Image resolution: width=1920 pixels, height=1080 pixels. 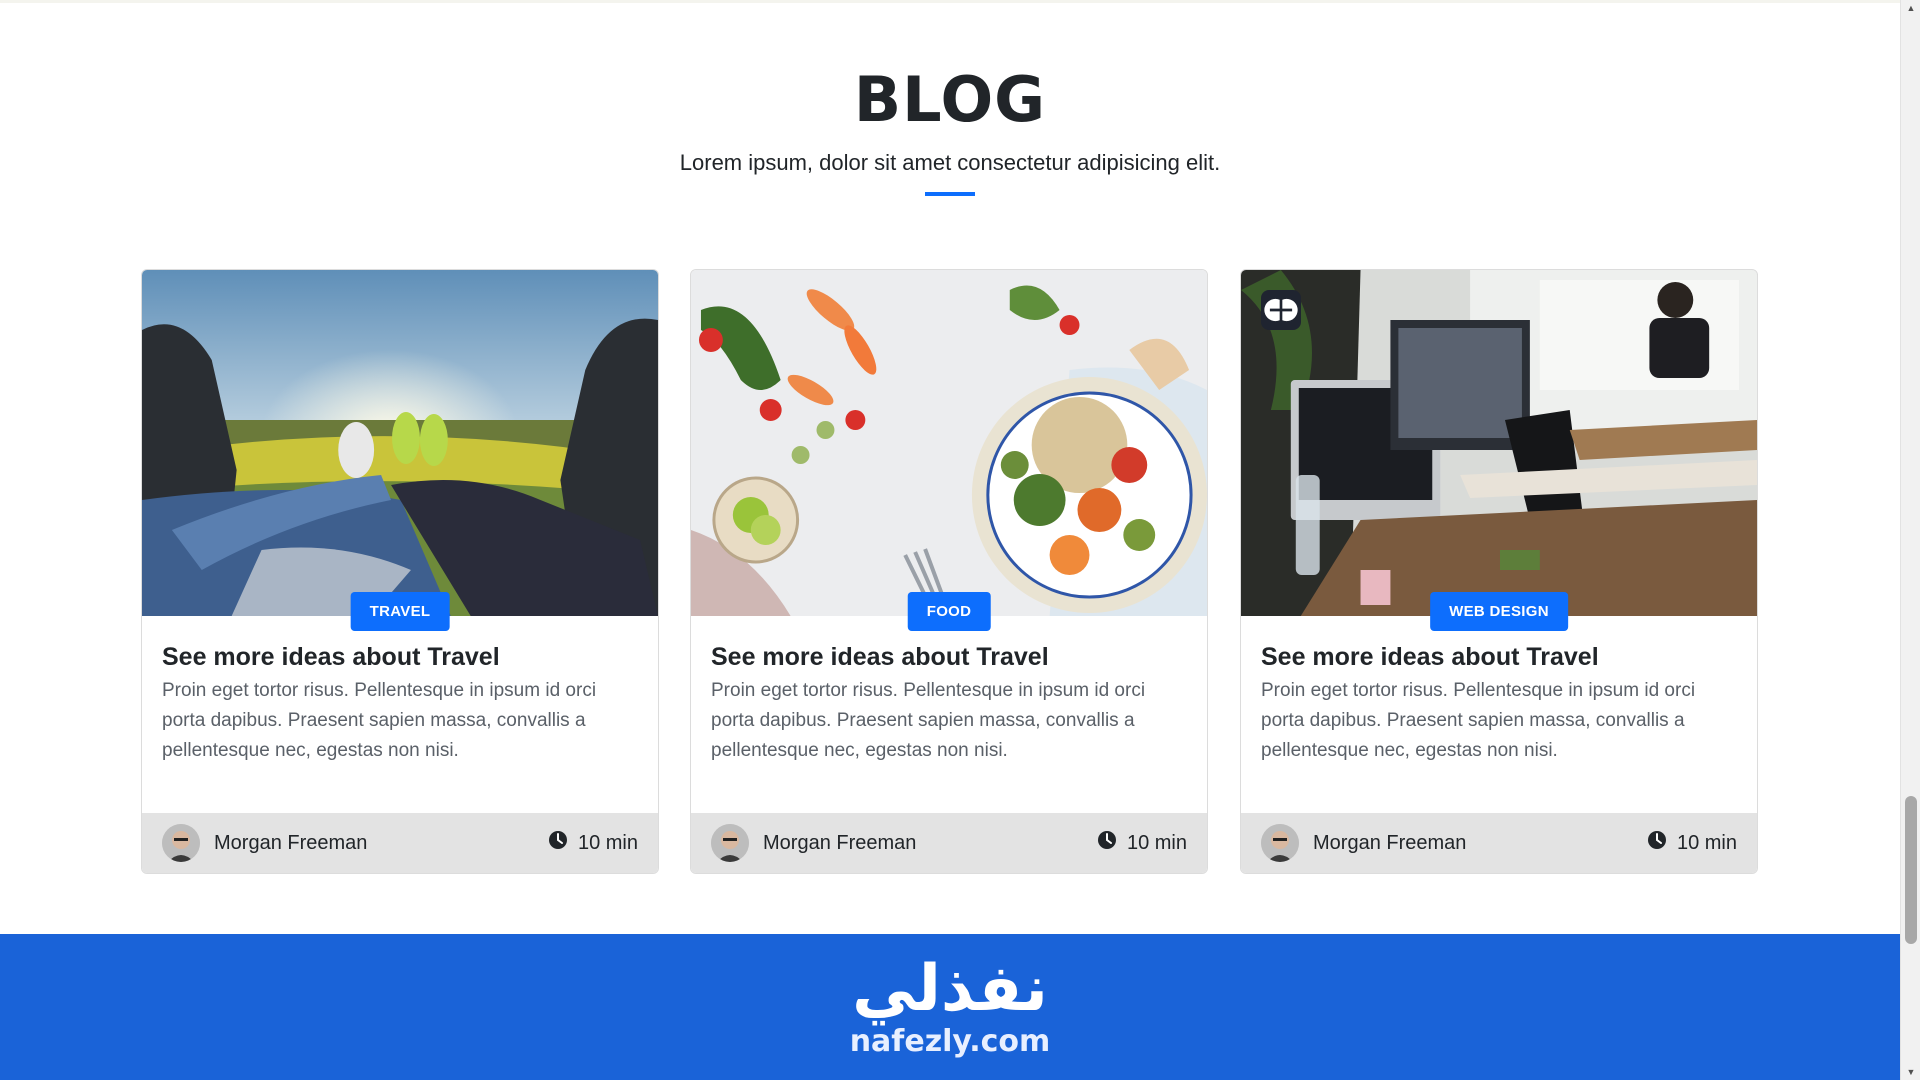 What do you see at coordinates (950, 99) in the screenshot?
I see `blog-title: BLOG` at bounding box center [950, 99].